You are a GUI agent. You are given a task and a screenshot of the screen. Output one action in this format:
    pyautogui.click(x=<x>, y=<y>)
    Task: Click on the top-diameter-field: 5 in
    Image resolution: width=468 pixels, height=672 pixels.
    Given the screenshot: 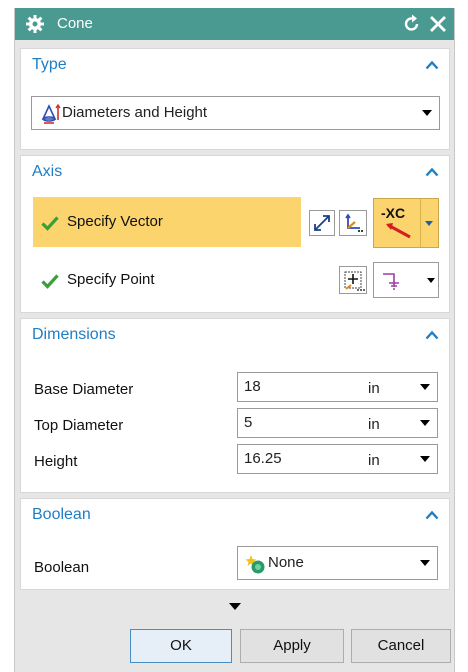 What is the action you would take?
    pyautogui.click(x=337, y=423)
    